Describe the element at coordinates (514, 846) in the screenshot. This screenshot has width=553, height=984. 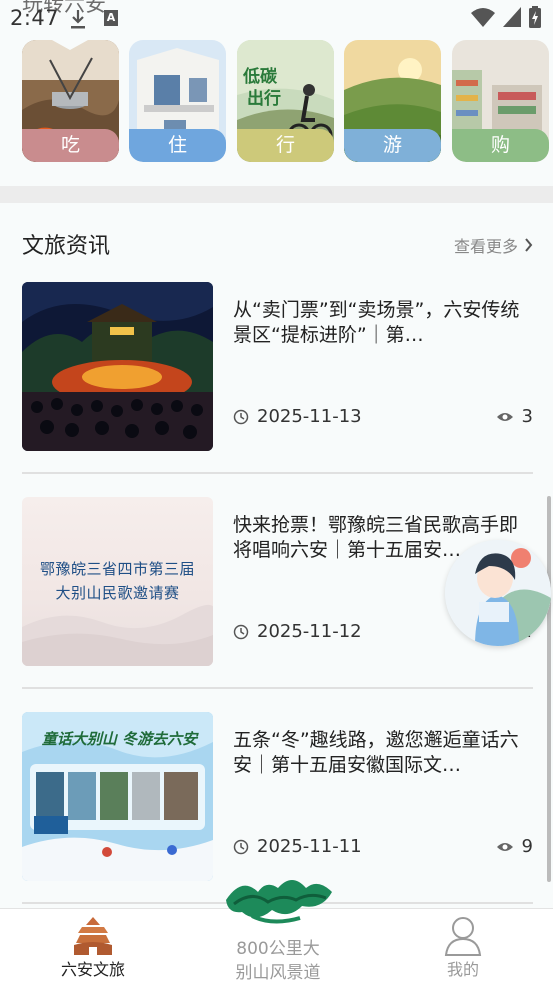
I see `news-views: 9` at that location.